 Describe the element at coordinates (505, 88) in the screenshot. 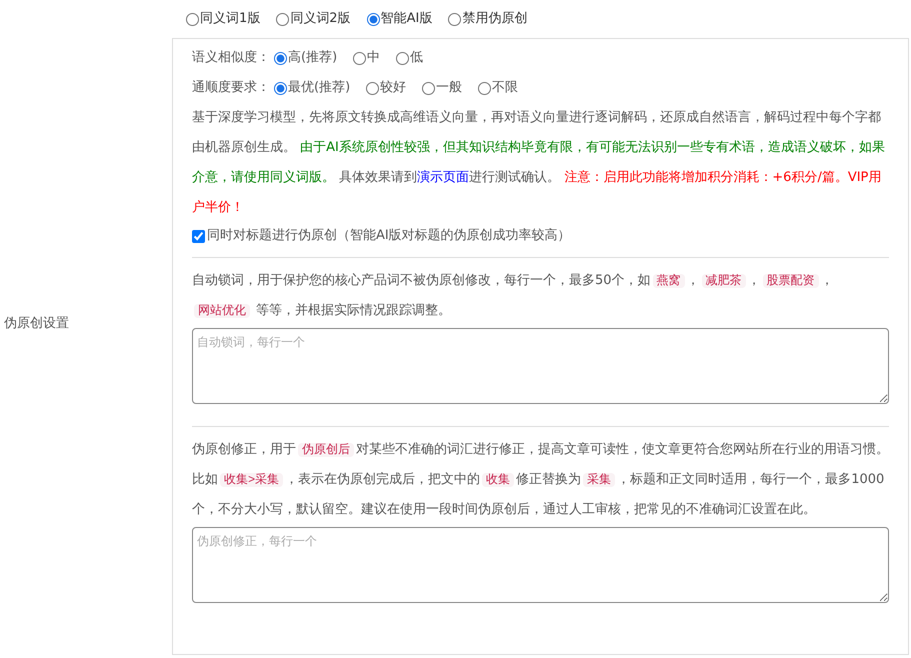

I see `option-label: 不限` at that location.